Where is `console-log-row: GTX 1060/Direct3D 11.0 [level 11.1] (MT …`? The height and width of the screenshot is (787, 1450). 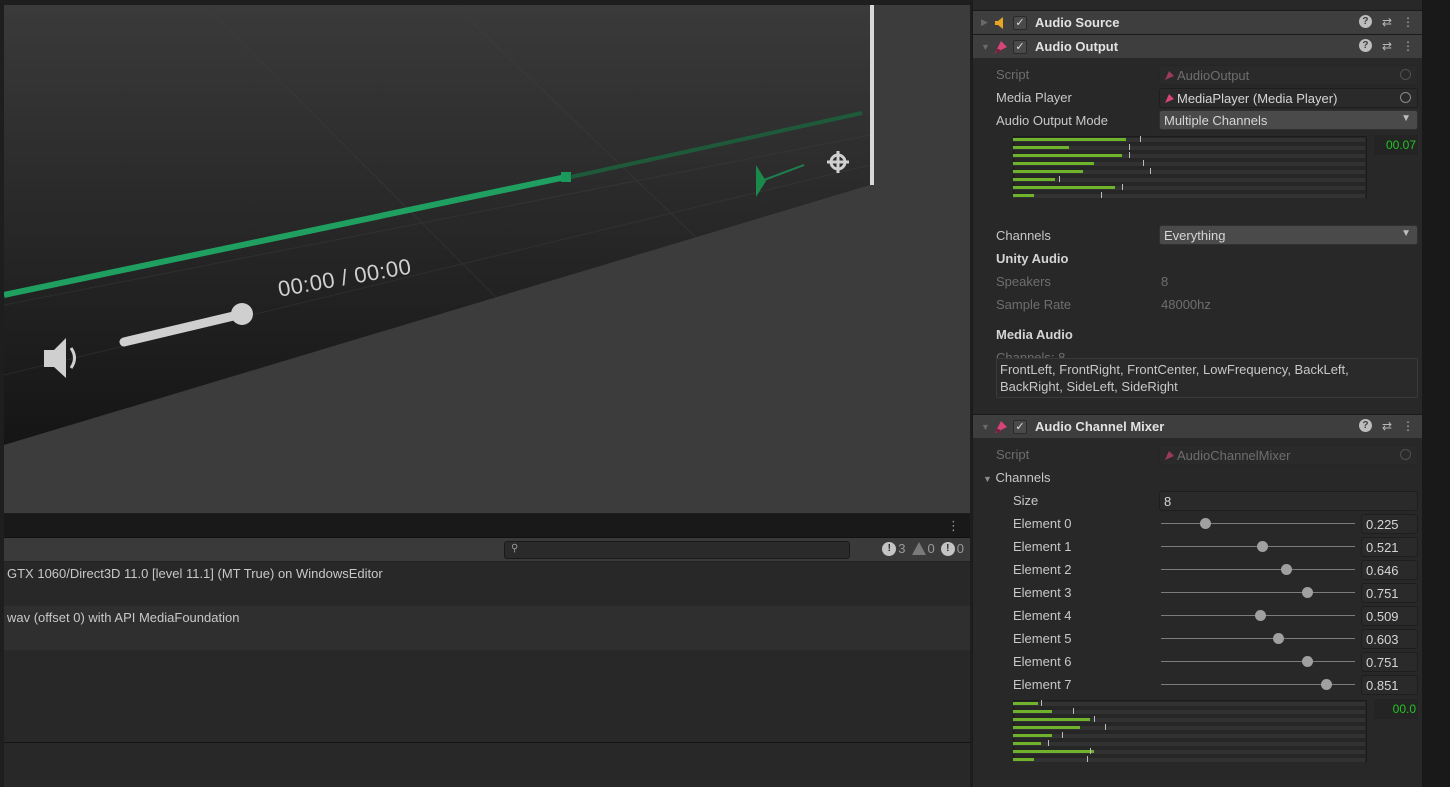 console-log-row: GTX 1060/Direct3D 11.0 [level 11.1] (MT … is located at coordinates (487, 584).